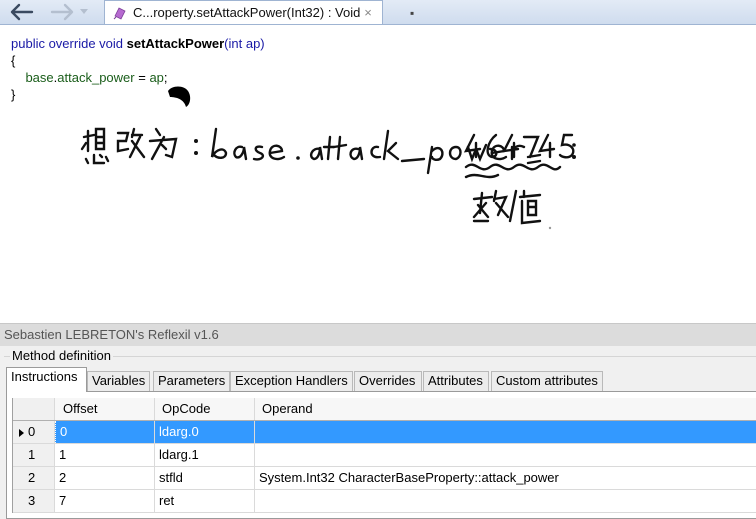 Image resolution: width=756 pixels, height=519 pixels. I want to click on header-operand: Operand, so click(505, 409).